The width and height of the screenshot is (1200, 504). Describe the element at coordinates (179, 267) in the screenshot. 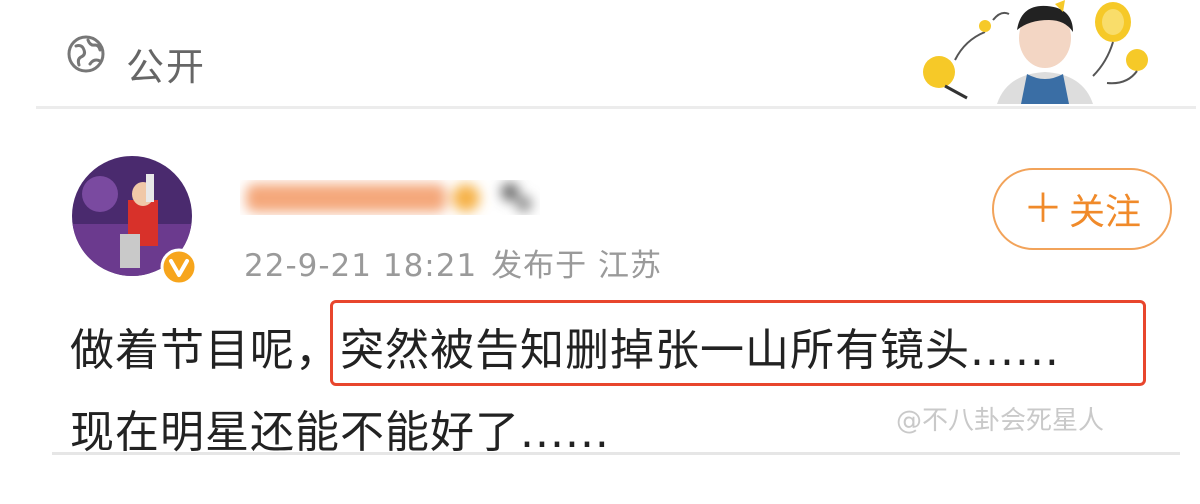

I see `verified-badge-icon` at that location.